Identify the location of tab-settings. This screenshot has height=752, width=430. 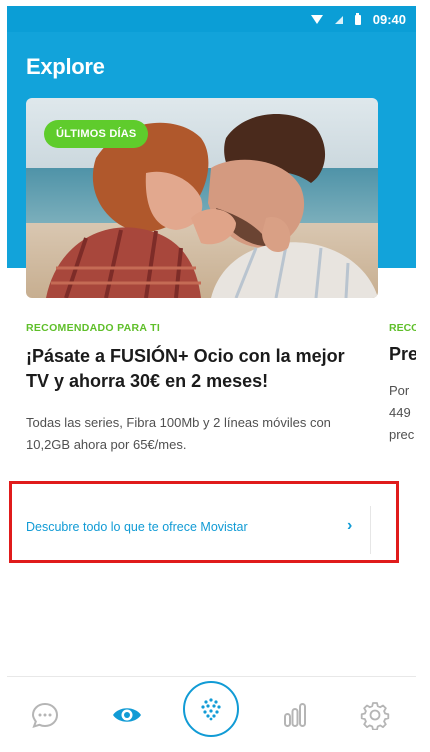
(375, 715).